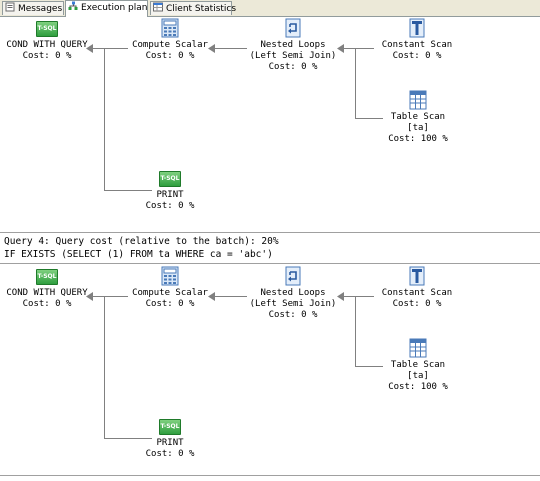 The image size is (540, 481). I want to click on tab-messages-label: Messages, so click(40, 9).